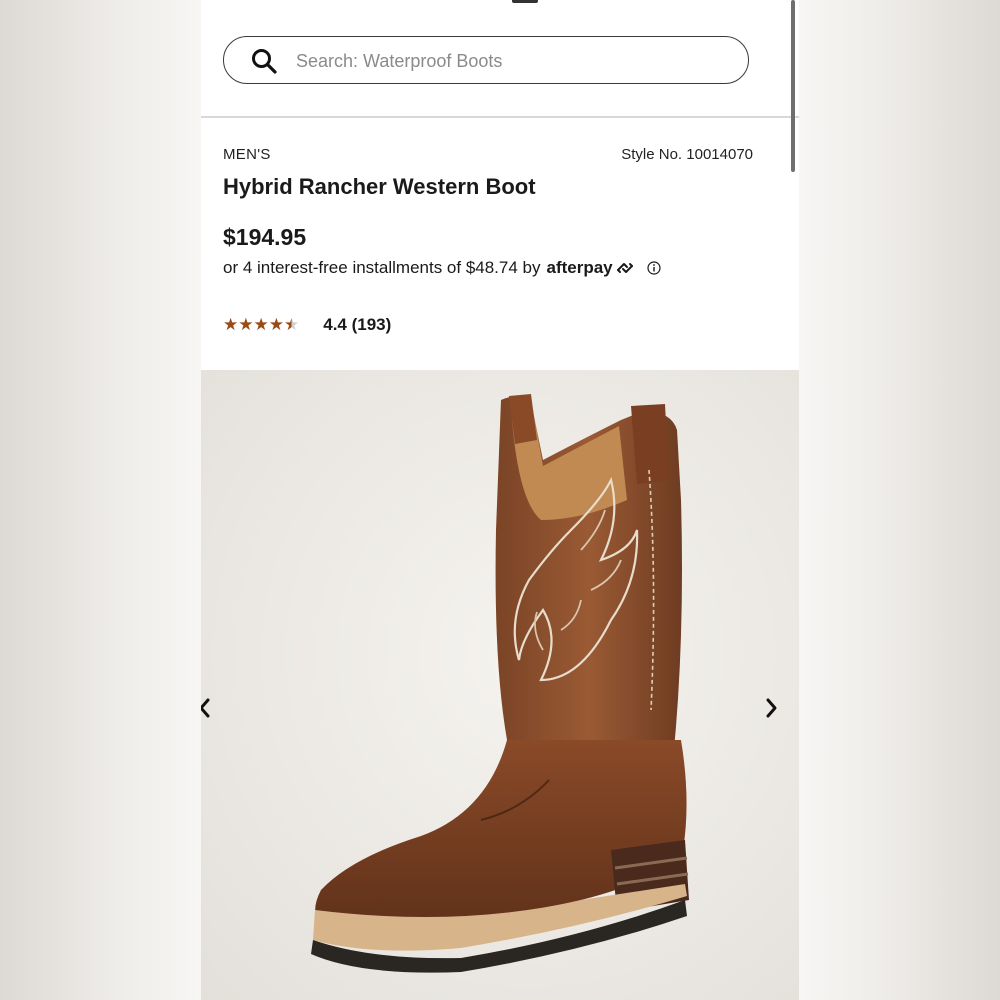 This screenshot has width=1000, height=1000. Describe the element at coordinates (525, 1) in the screenshot. I see `top-edge-icon` at that location.